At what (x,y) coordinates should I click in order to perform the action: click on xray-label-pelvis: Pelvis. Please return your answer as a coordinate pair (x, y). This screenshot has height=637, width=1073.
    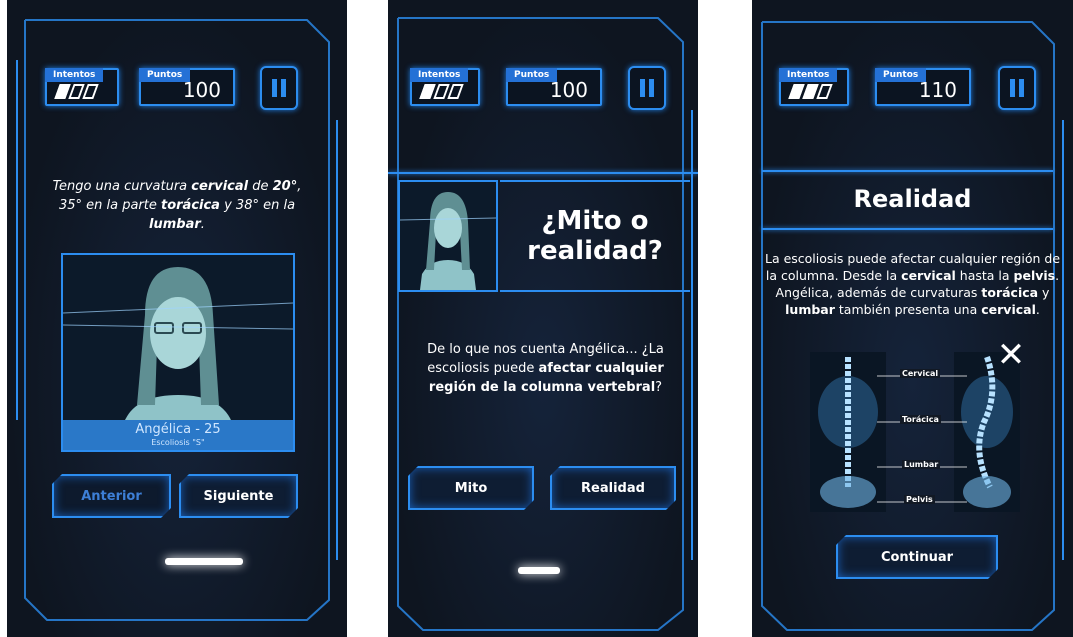
    Looking at the image, I should click on (919, 499).